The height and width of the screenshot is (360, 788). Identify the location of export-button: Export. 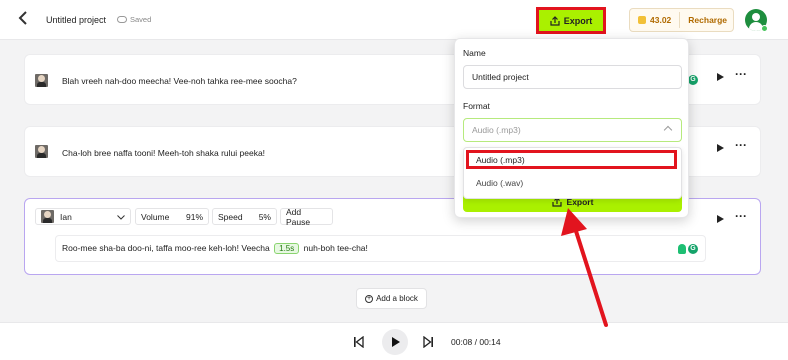
(571, 20).